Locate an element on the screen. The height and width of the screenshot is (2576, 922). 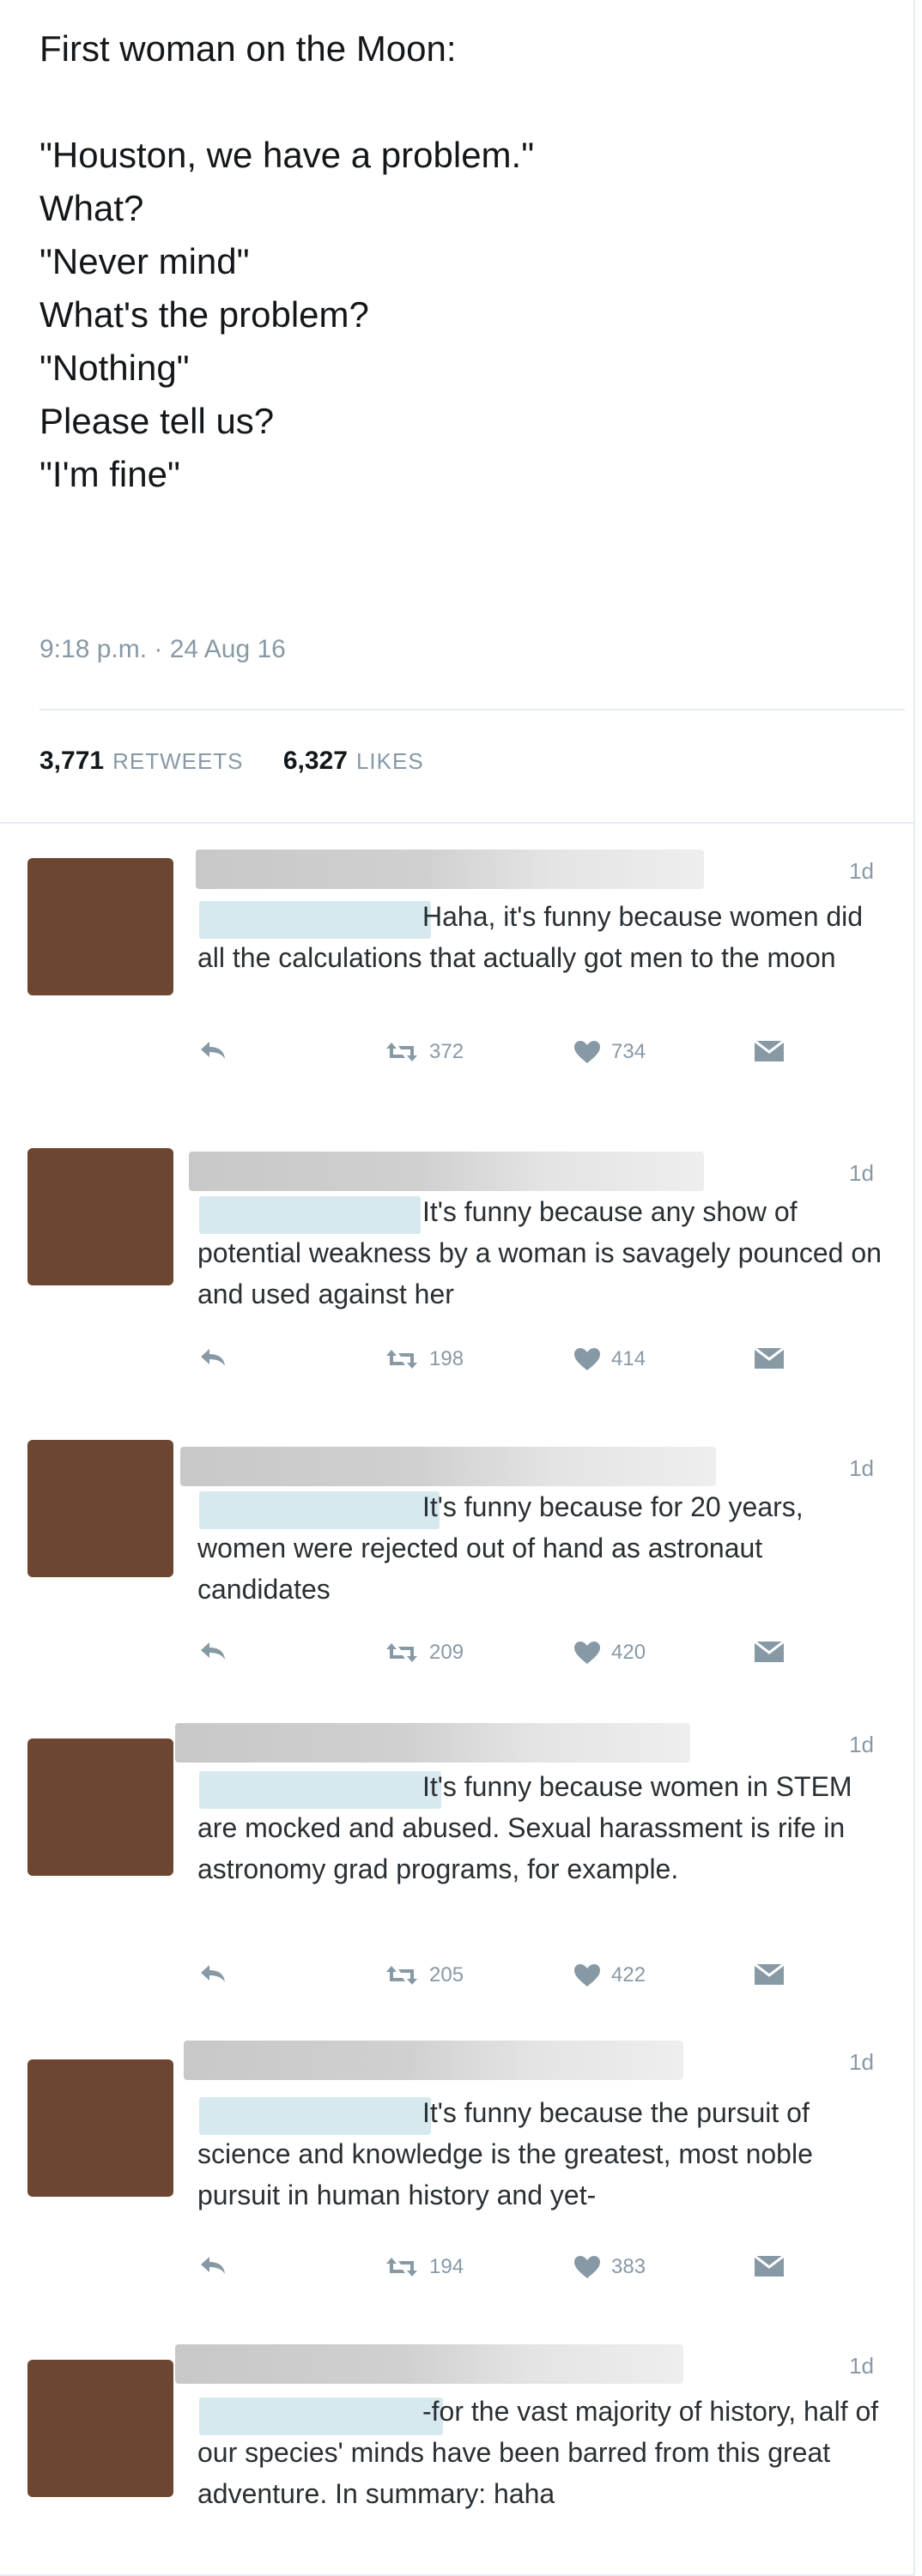
reply-actions: 198 414 is located at coordinates (516, 1364).